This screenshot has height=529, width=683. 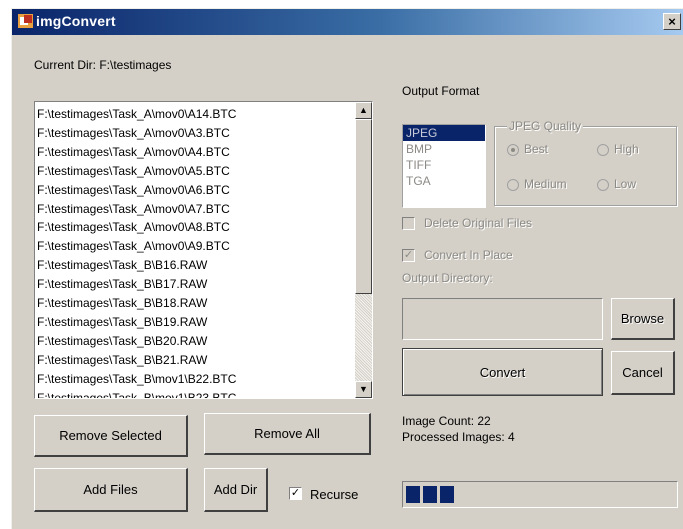 I want to click on file-list-item: F:\testimages\Task_A\mov0\A7.BTC, so click(x=191, y=209).